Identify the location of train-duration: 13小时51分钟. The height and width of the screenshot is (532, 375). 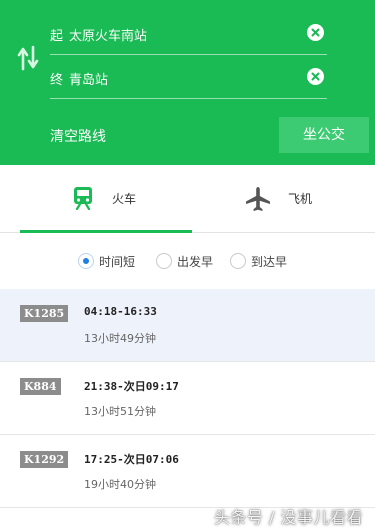
(120, 411).